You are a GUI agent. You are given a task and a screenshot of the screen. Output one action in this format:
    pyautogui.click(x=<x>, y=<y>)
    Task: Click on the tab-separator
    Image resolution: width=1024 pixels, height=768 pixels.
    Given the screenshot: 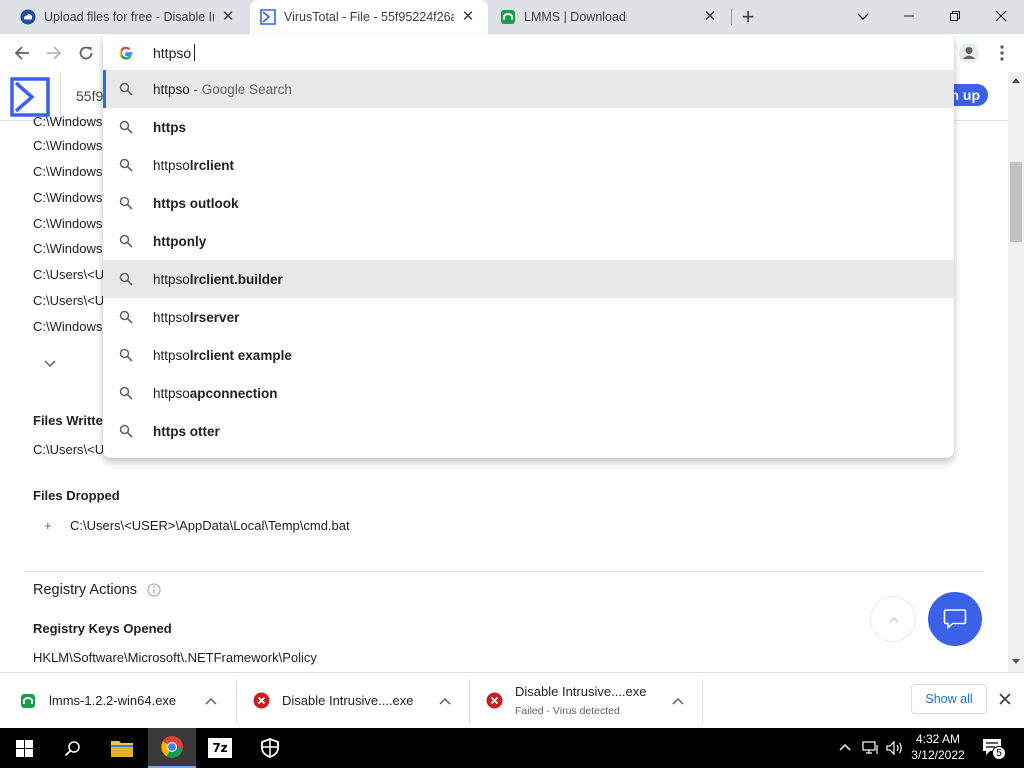 What is the action you would take?
    pyautogui.click(x=731, y=17)
    